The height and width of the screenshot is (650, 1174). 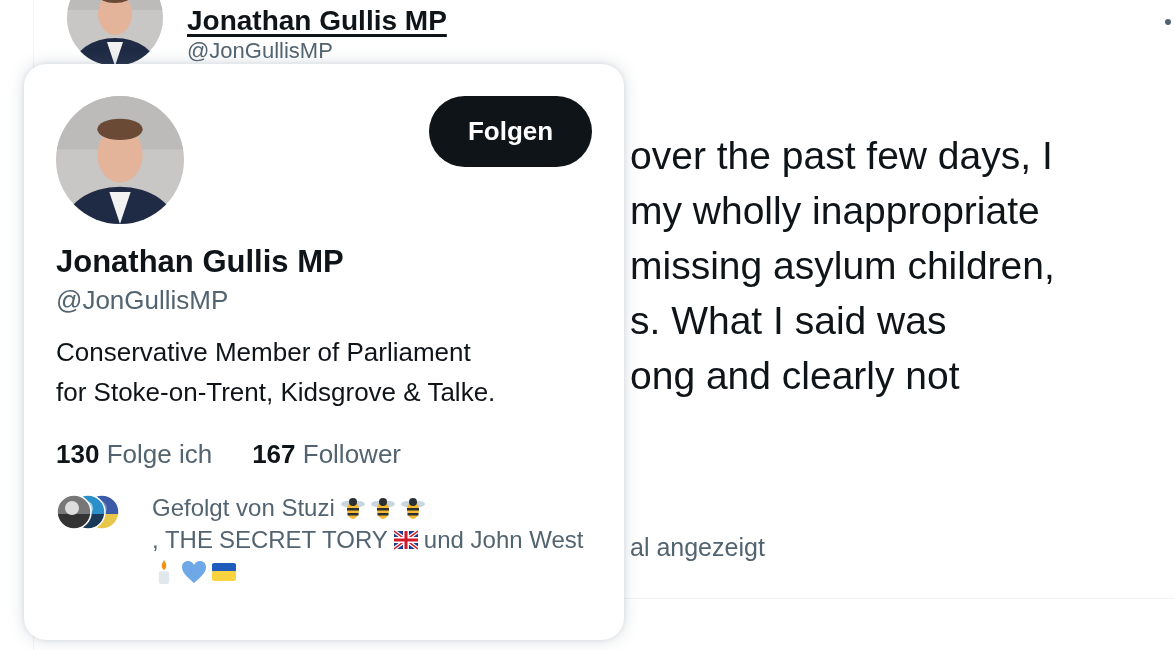 I want to click on author-name-link: Jonathan Gullis MP, so click(x=317, y=21).